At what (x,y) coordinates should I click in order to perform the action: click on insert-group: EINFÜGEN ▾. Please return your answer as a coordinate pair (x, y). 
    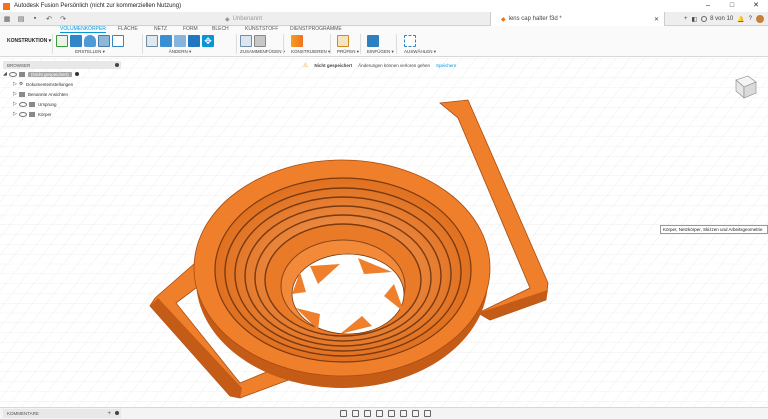
    Looking at the image, I should click on (380, 45).